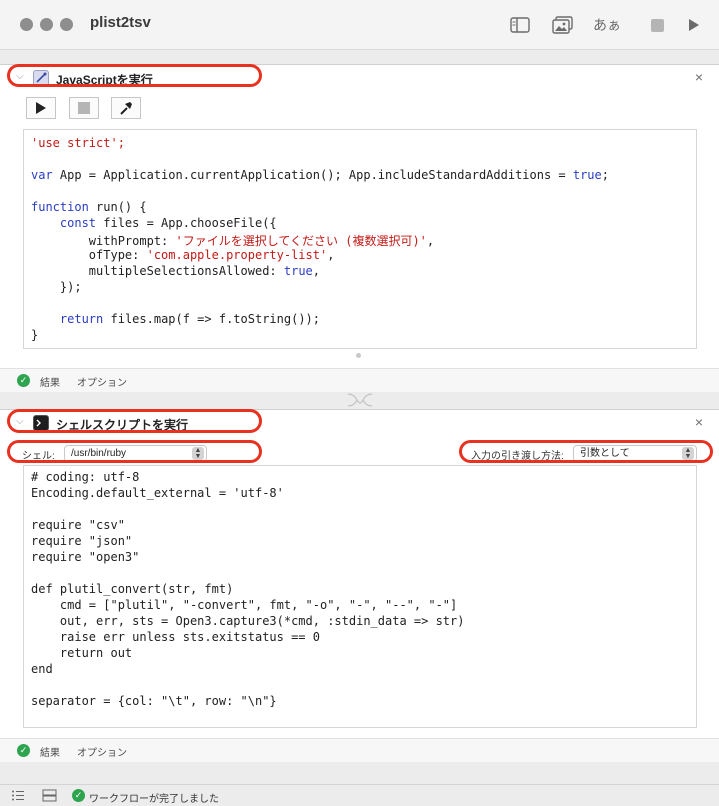 The height and width of the screenshot is (806, 719). I want to click on code-line: }, so click(35, 335).